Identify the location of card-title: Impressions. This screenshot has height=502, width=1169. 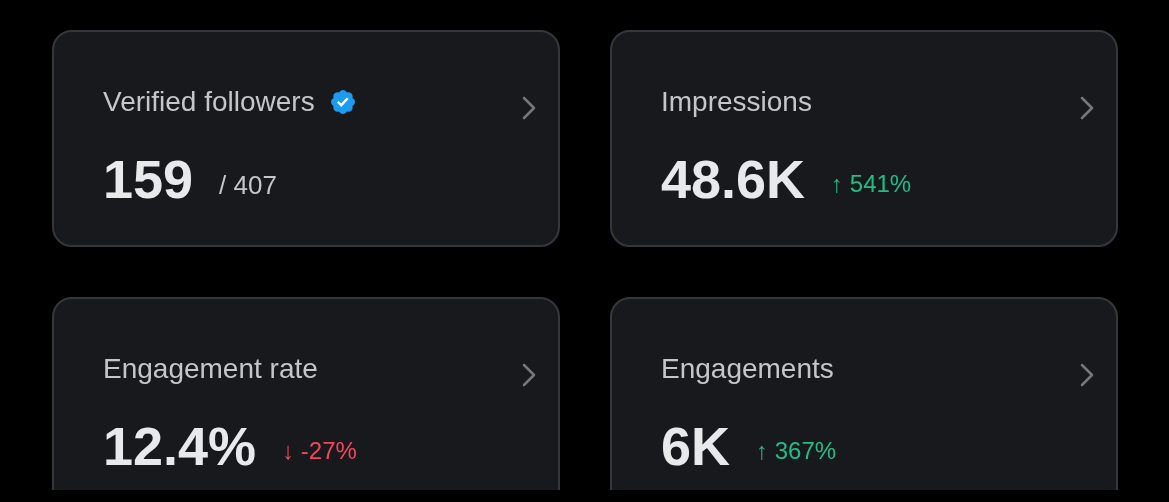
(736, 102).